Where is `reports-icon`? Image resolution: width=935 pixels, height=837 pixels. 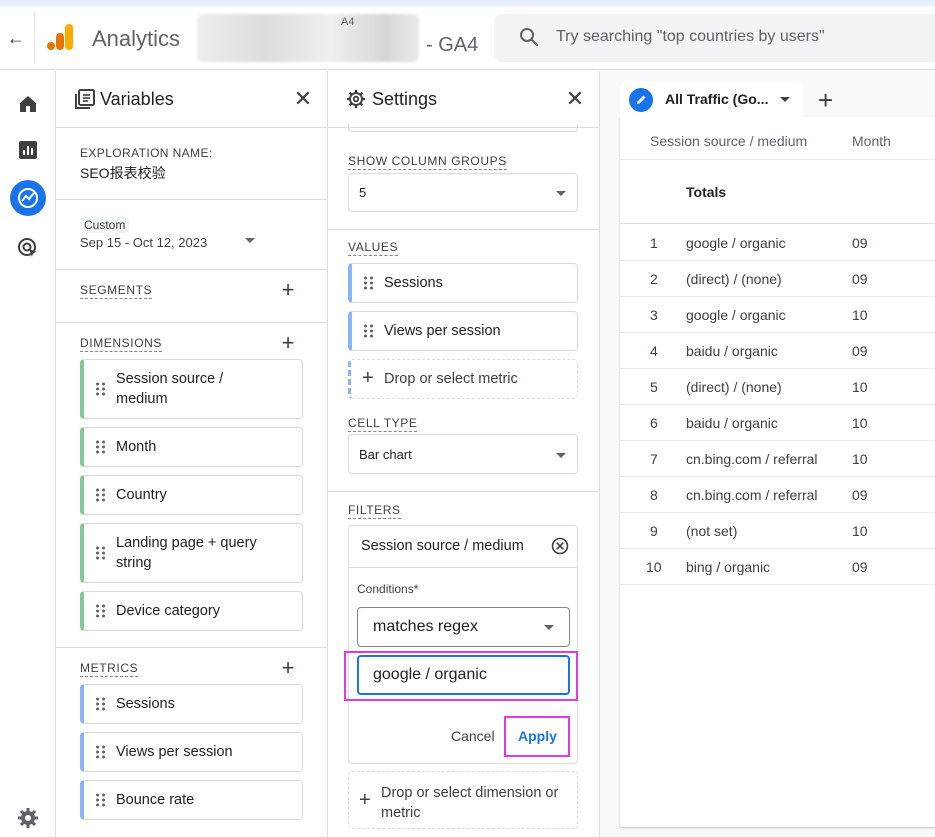
reports-icon is located at coordinates (28, 150).